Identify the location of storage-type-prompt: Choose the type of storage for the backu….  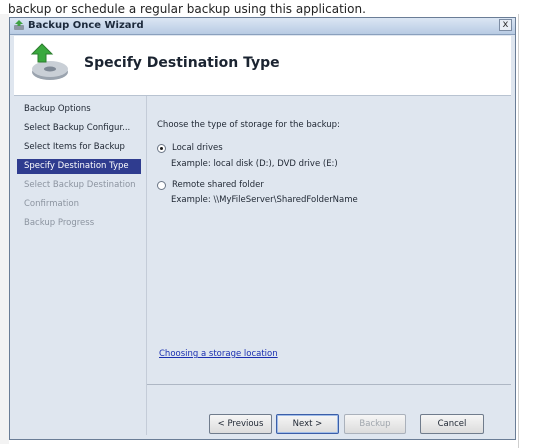
(248, 125).